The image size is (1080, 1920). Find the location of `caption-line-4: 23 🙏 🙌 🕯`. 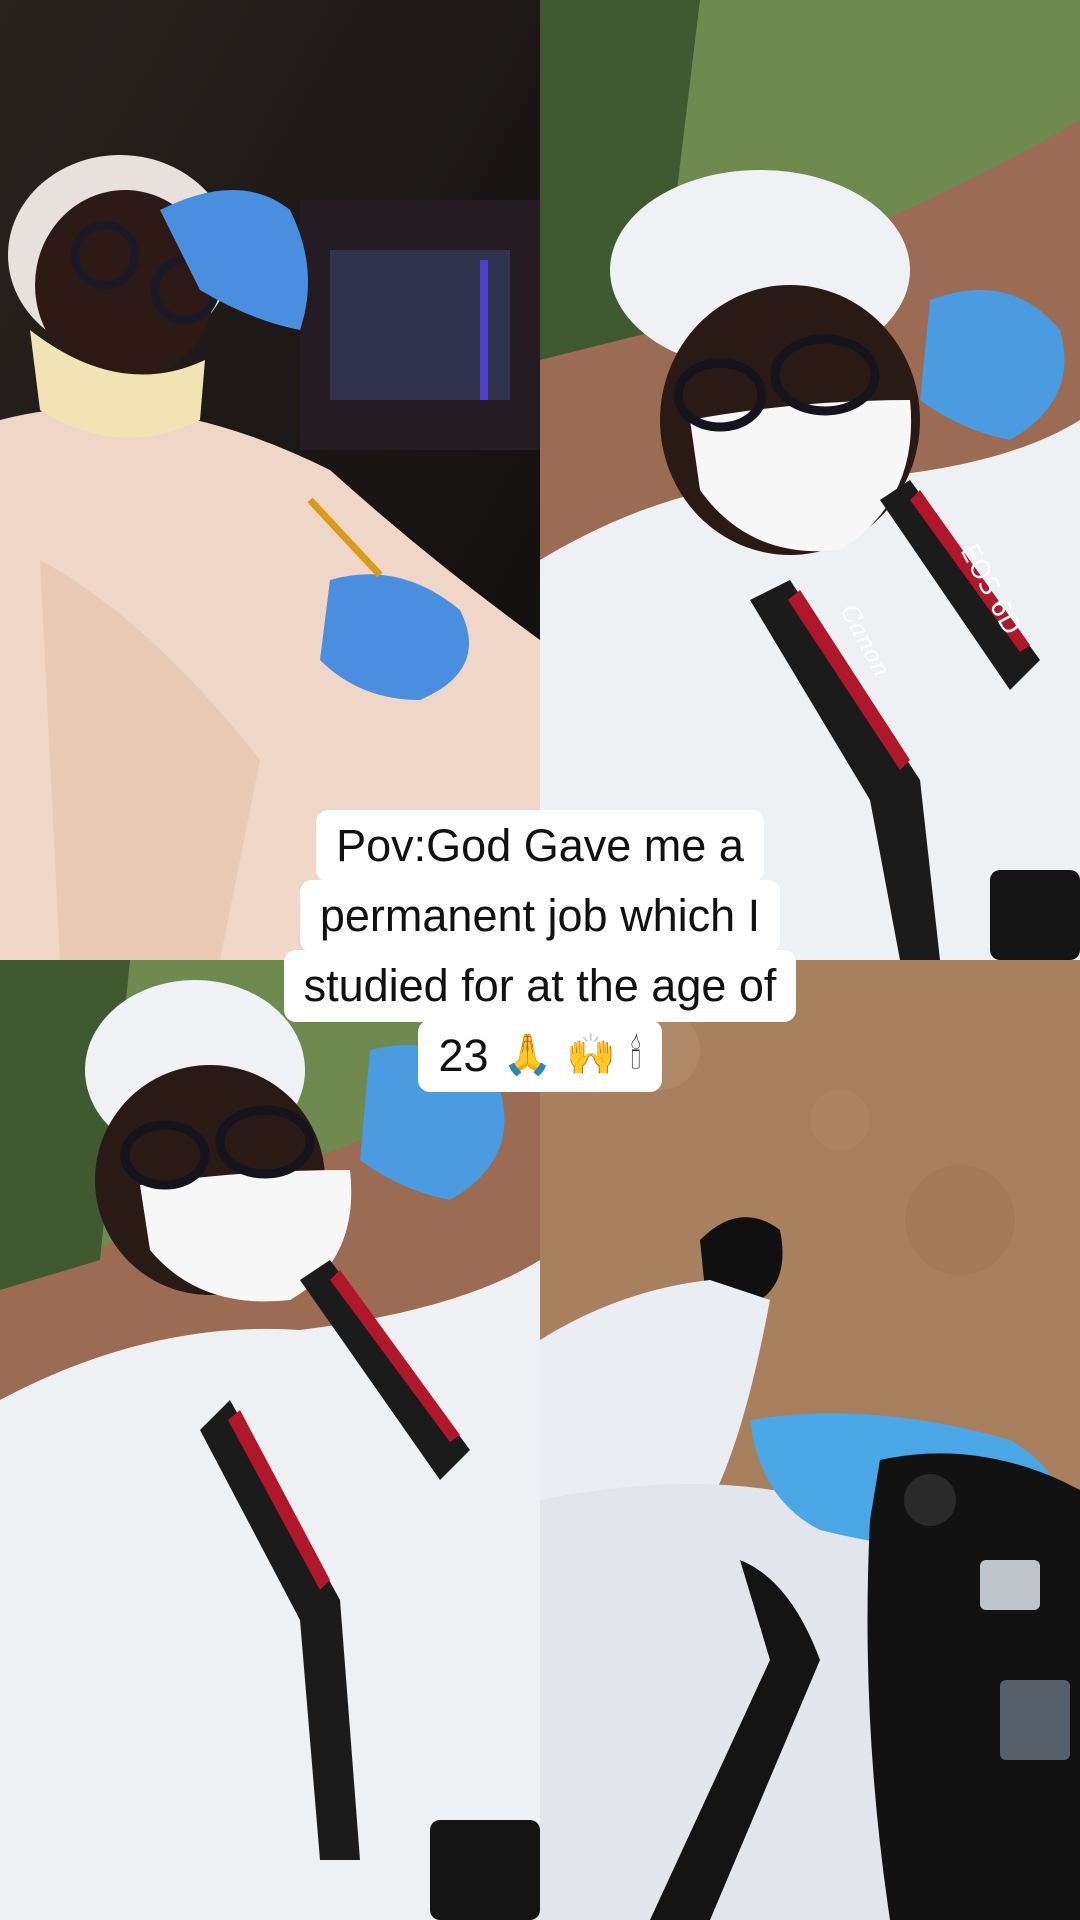

caption-line-4: 23 🙏 🙌 🕯 is located at coordinates (540, 1056).